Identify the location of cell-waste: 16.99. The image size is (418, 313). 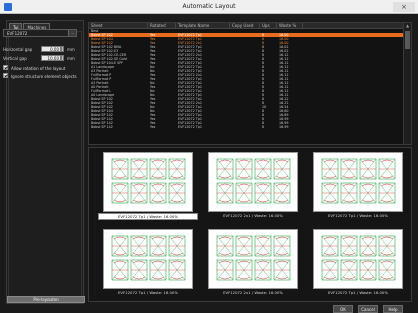
(284, 127).